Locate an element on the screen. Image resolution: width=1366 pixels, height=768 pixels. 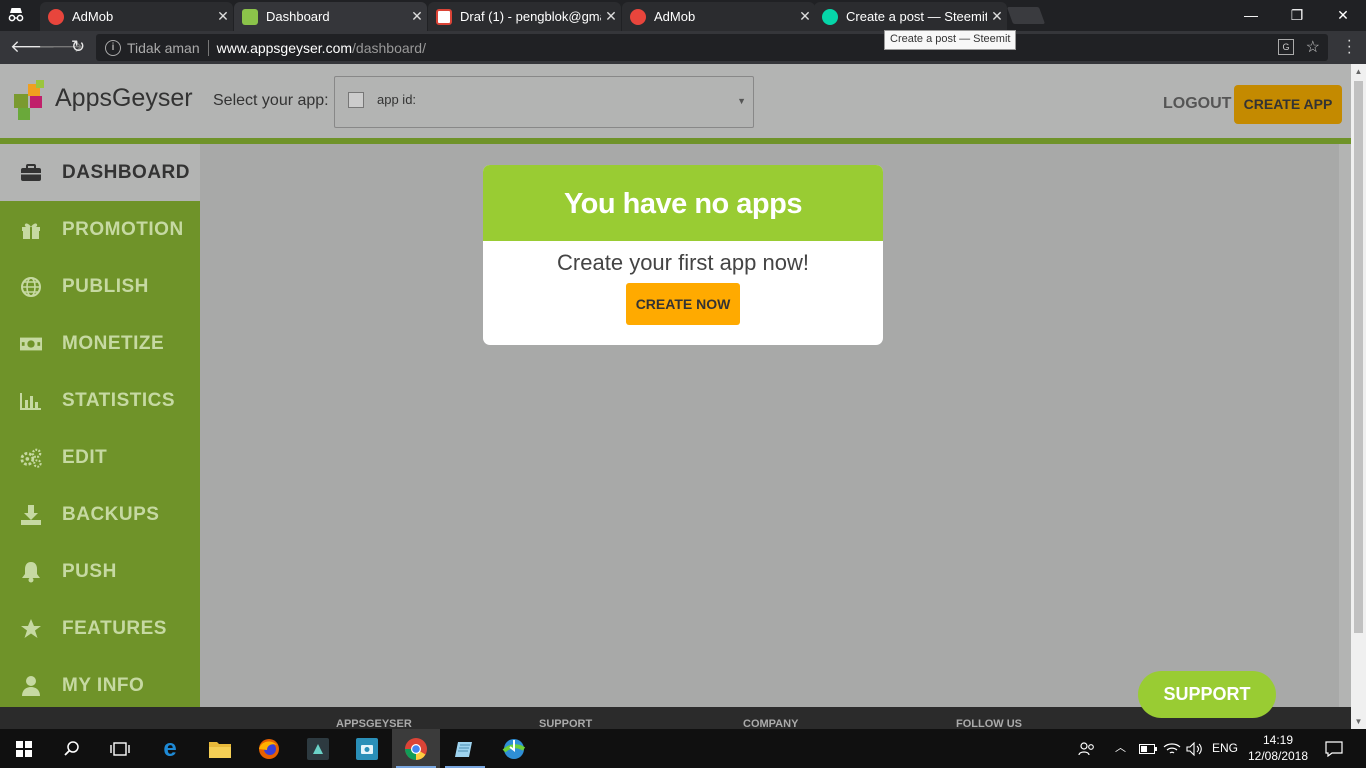
sidebar-item-my-info: MY INFO is located at coordinates (100, 685).